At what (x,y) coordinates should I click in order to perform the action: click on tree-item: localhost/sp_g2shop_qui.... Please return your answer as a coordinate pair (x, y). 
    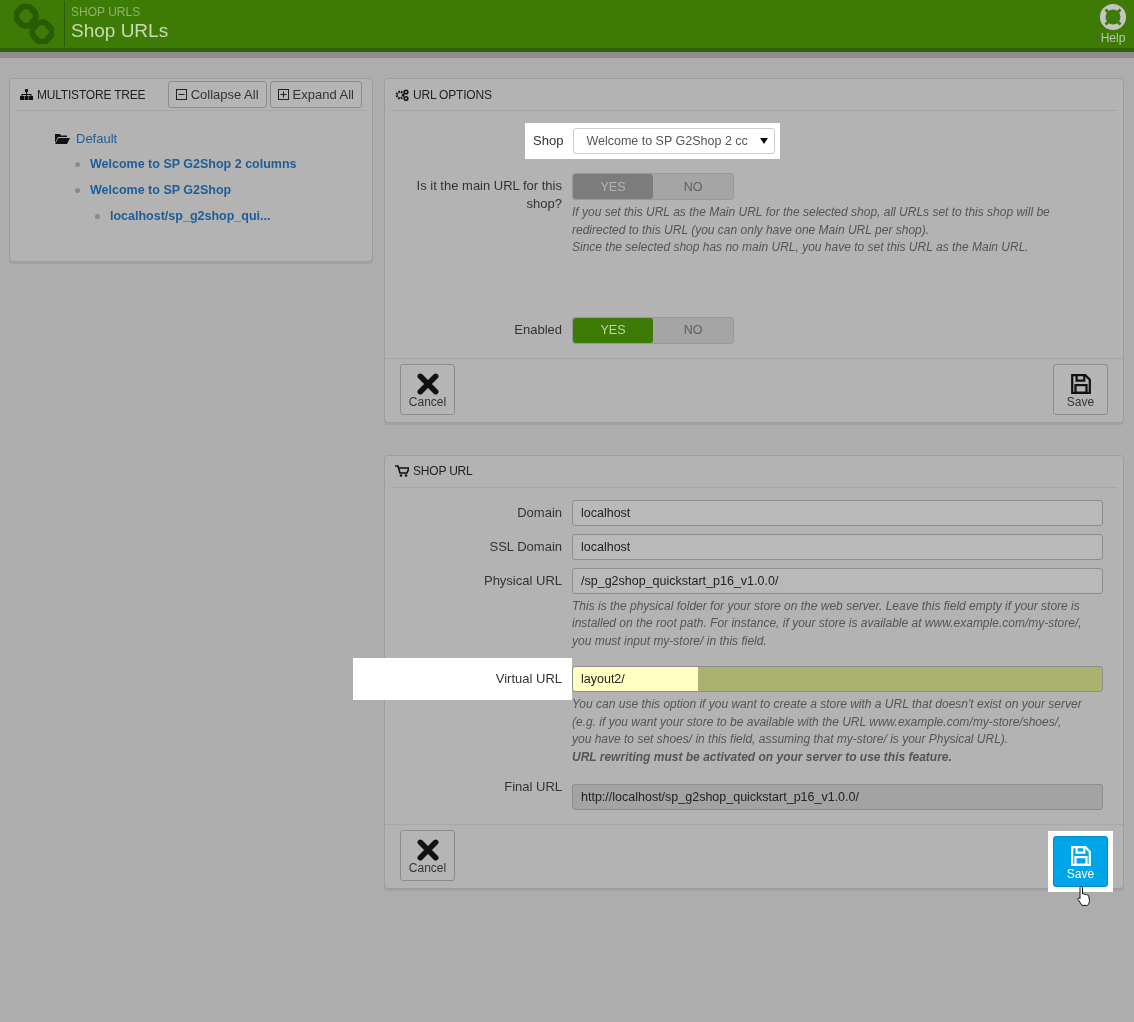
    Looking at the image, I should click on (190, 216).